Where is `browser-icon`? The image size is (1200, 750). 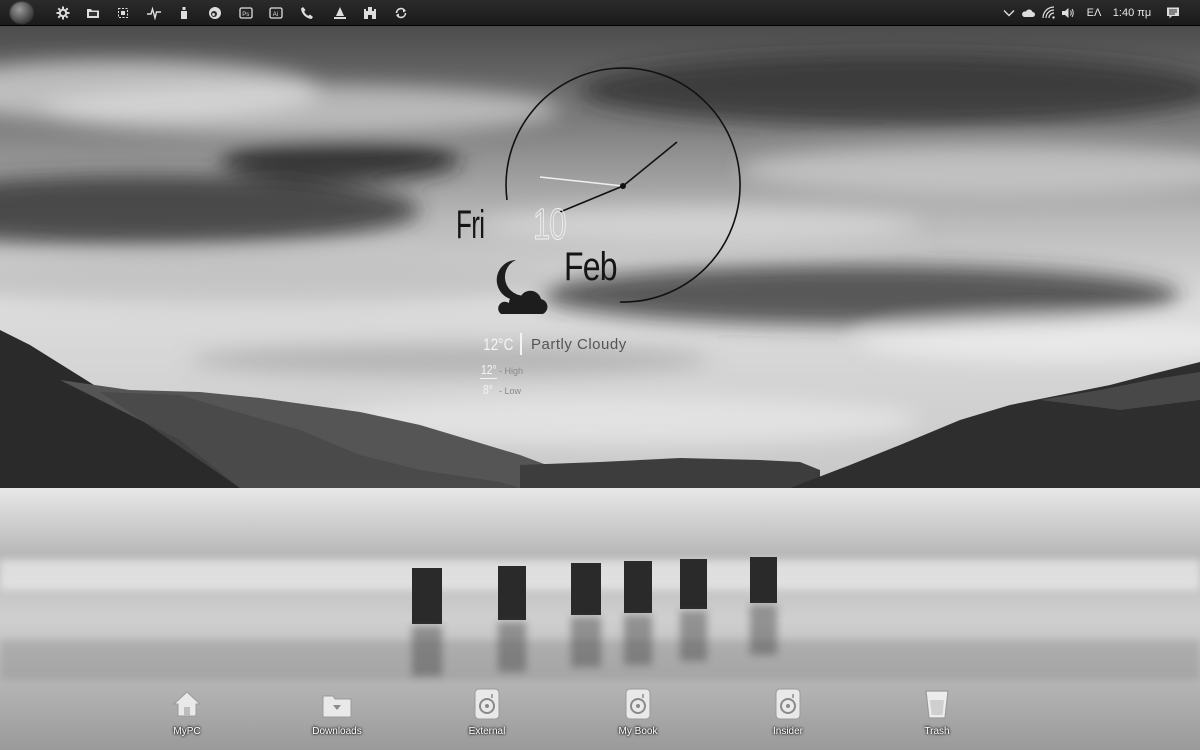
browser-icon is located at coordinates (215, 13).